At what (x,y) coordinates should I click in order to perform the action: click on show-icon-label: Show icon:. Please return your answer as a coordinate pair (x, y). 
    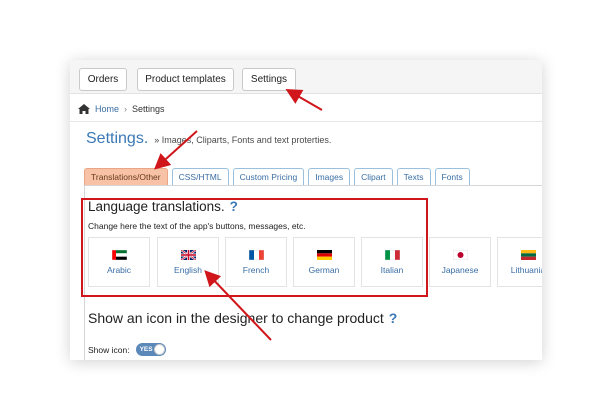
    Looking at the image, I should click on (109, 349).